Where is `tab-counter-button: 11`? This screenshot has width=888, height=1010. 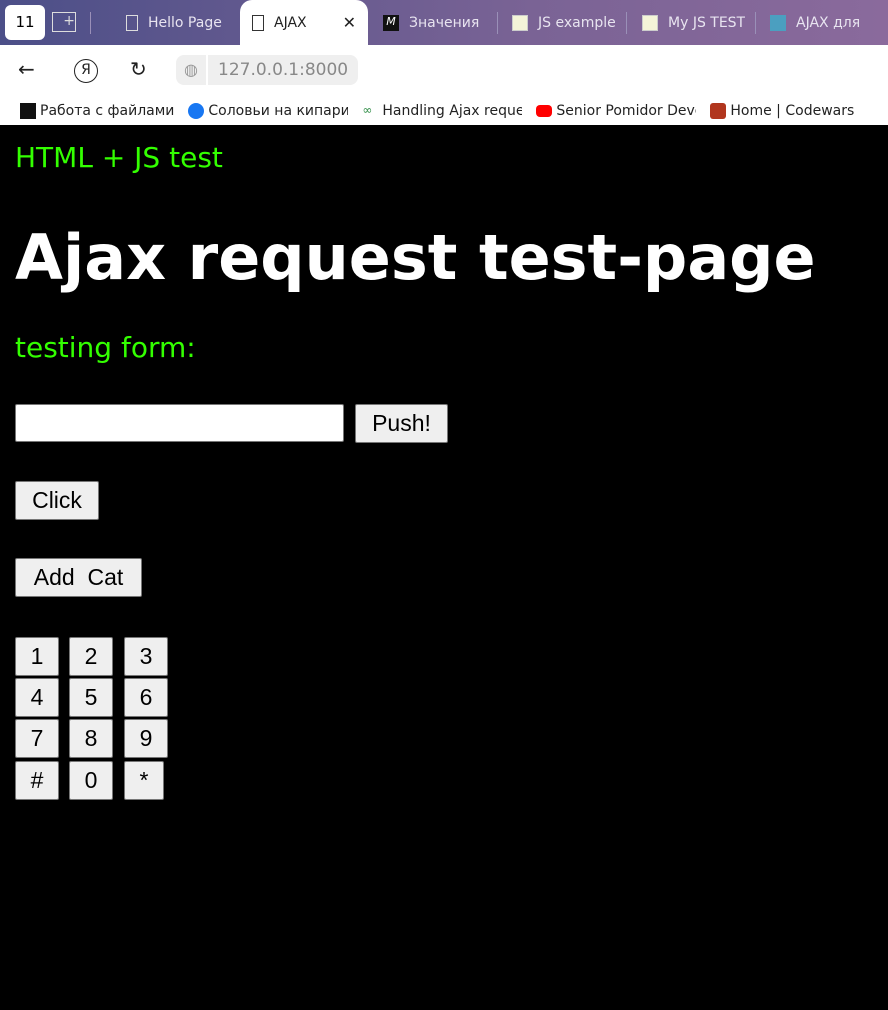
tab-counter-button: 11 is located at coordinates (25, 22).